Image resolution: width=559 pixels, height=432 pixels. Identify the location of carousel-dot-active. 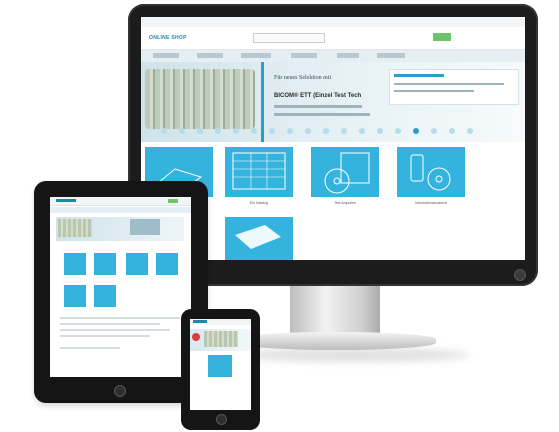
(416, 131).